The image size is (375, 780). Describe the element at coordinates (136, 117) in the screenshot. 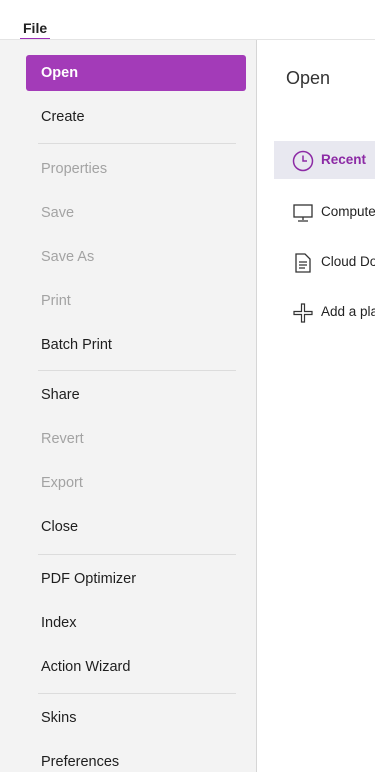

I see `menu-item-create: Create` at that location.